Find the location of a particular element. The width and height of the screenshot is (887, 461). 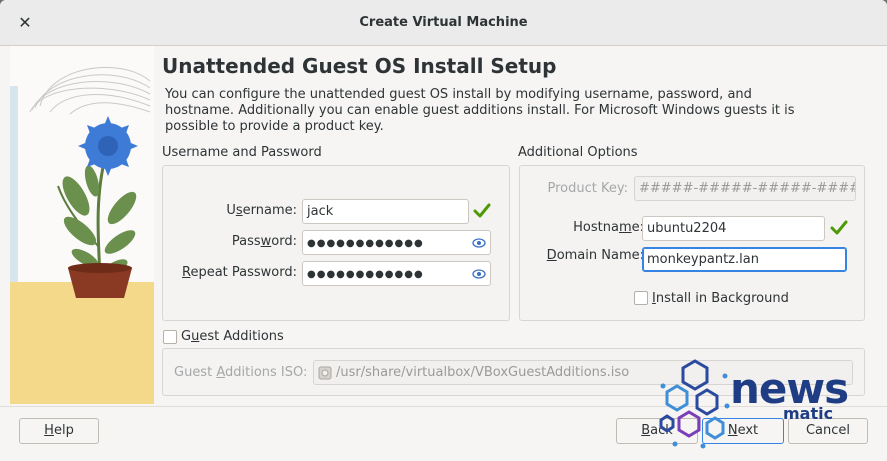

wizard-illustration is located at coordinates (82, 225).